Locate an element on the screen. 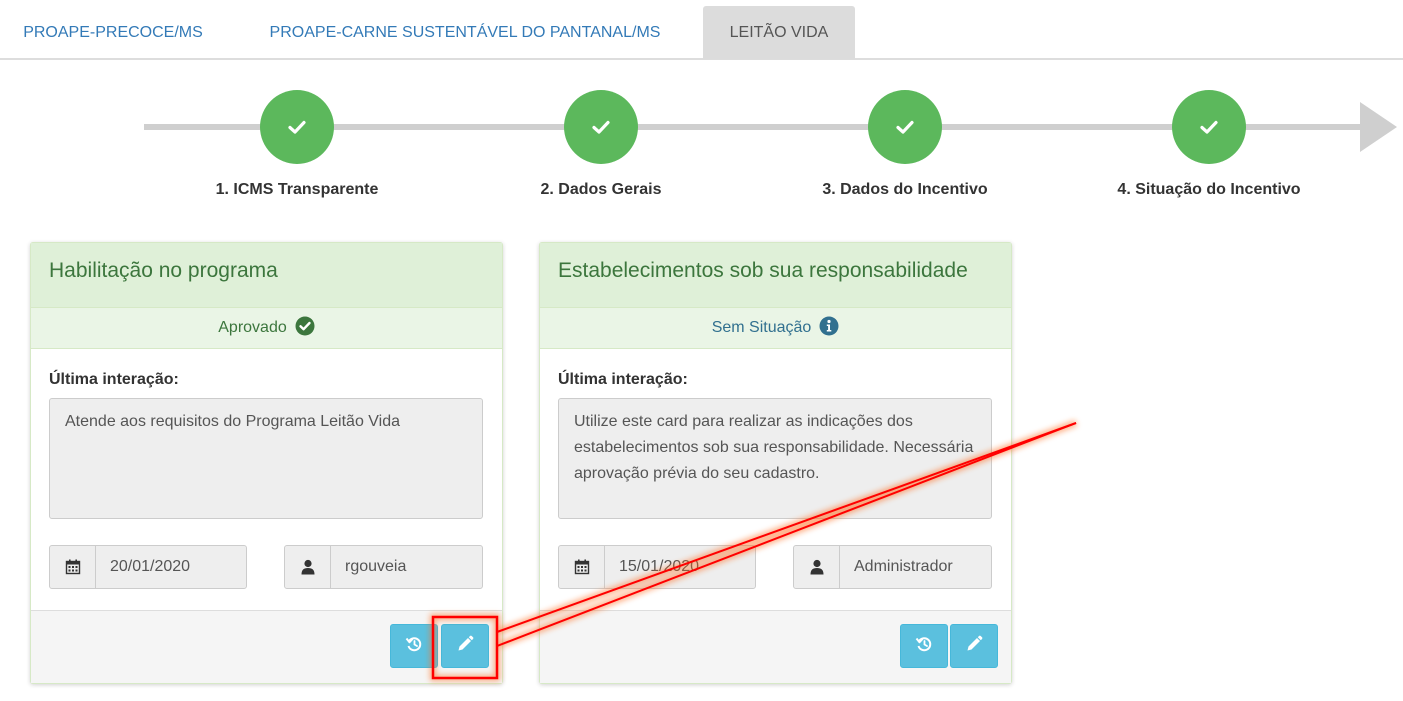 Image resolution: width=1403 pixels, height=701 pixels. date-field: 15/01/2020 is located at coordinates (657, 567).